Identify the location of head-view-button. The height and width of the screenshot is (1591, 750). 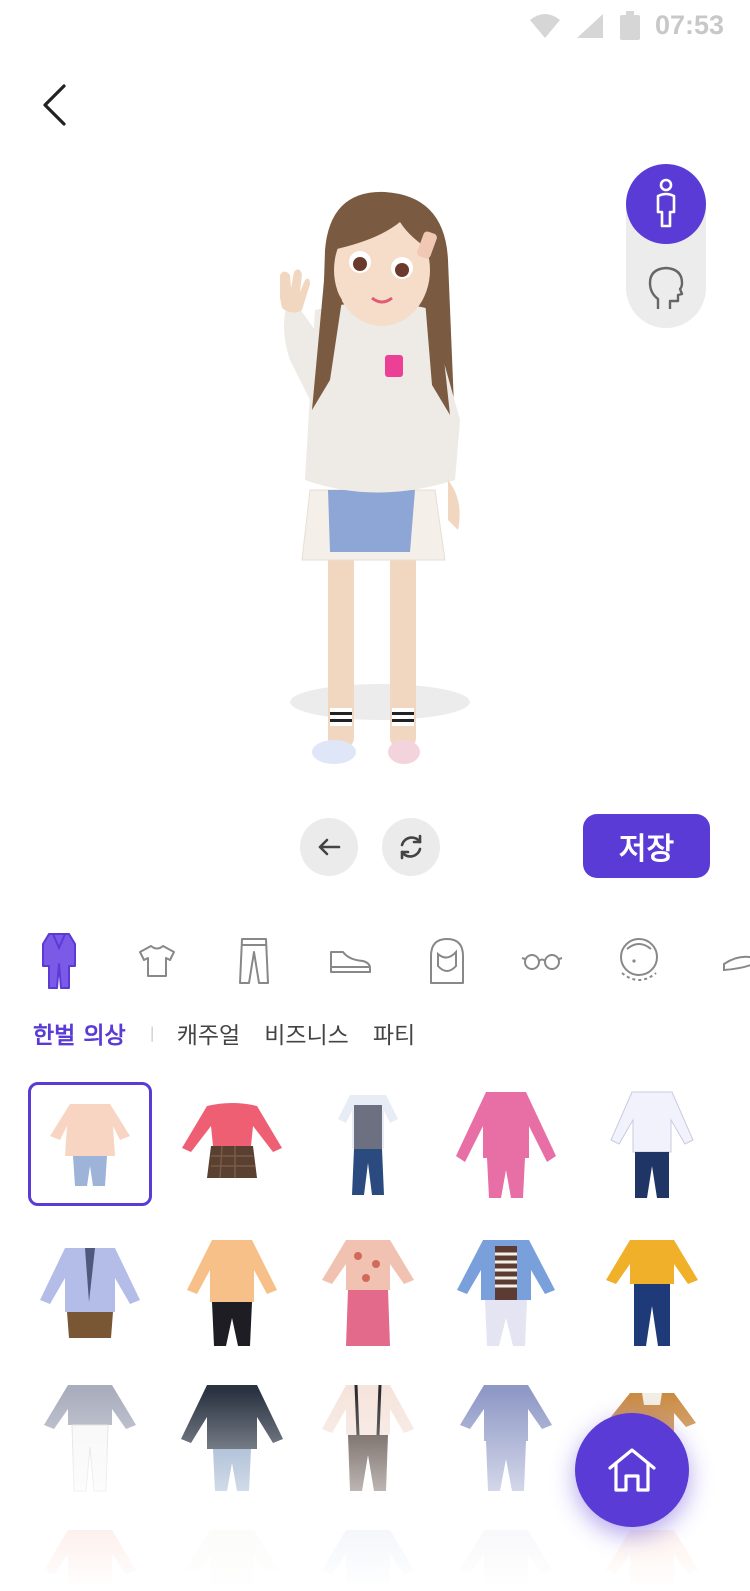
(666, 288).